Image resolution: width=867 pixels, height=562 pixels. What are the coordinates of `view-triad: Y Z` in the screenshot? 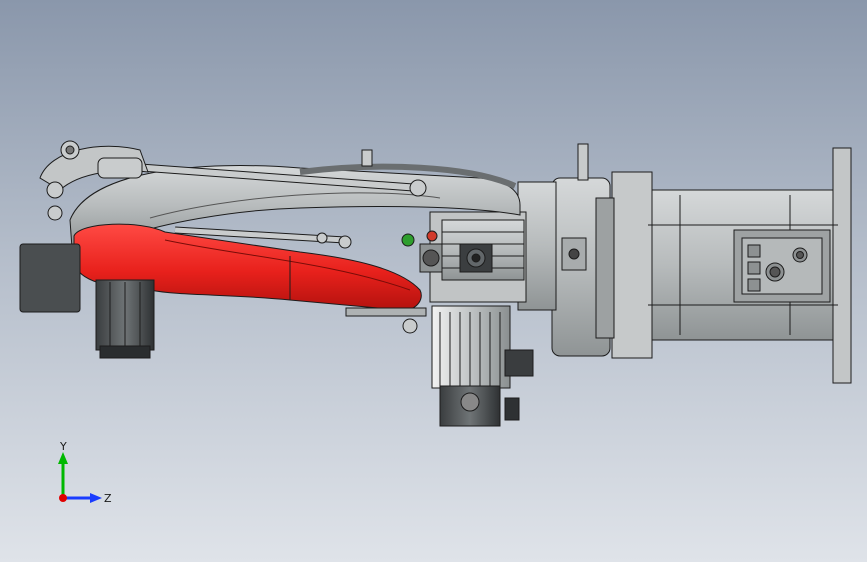 It's located at (85, 472).